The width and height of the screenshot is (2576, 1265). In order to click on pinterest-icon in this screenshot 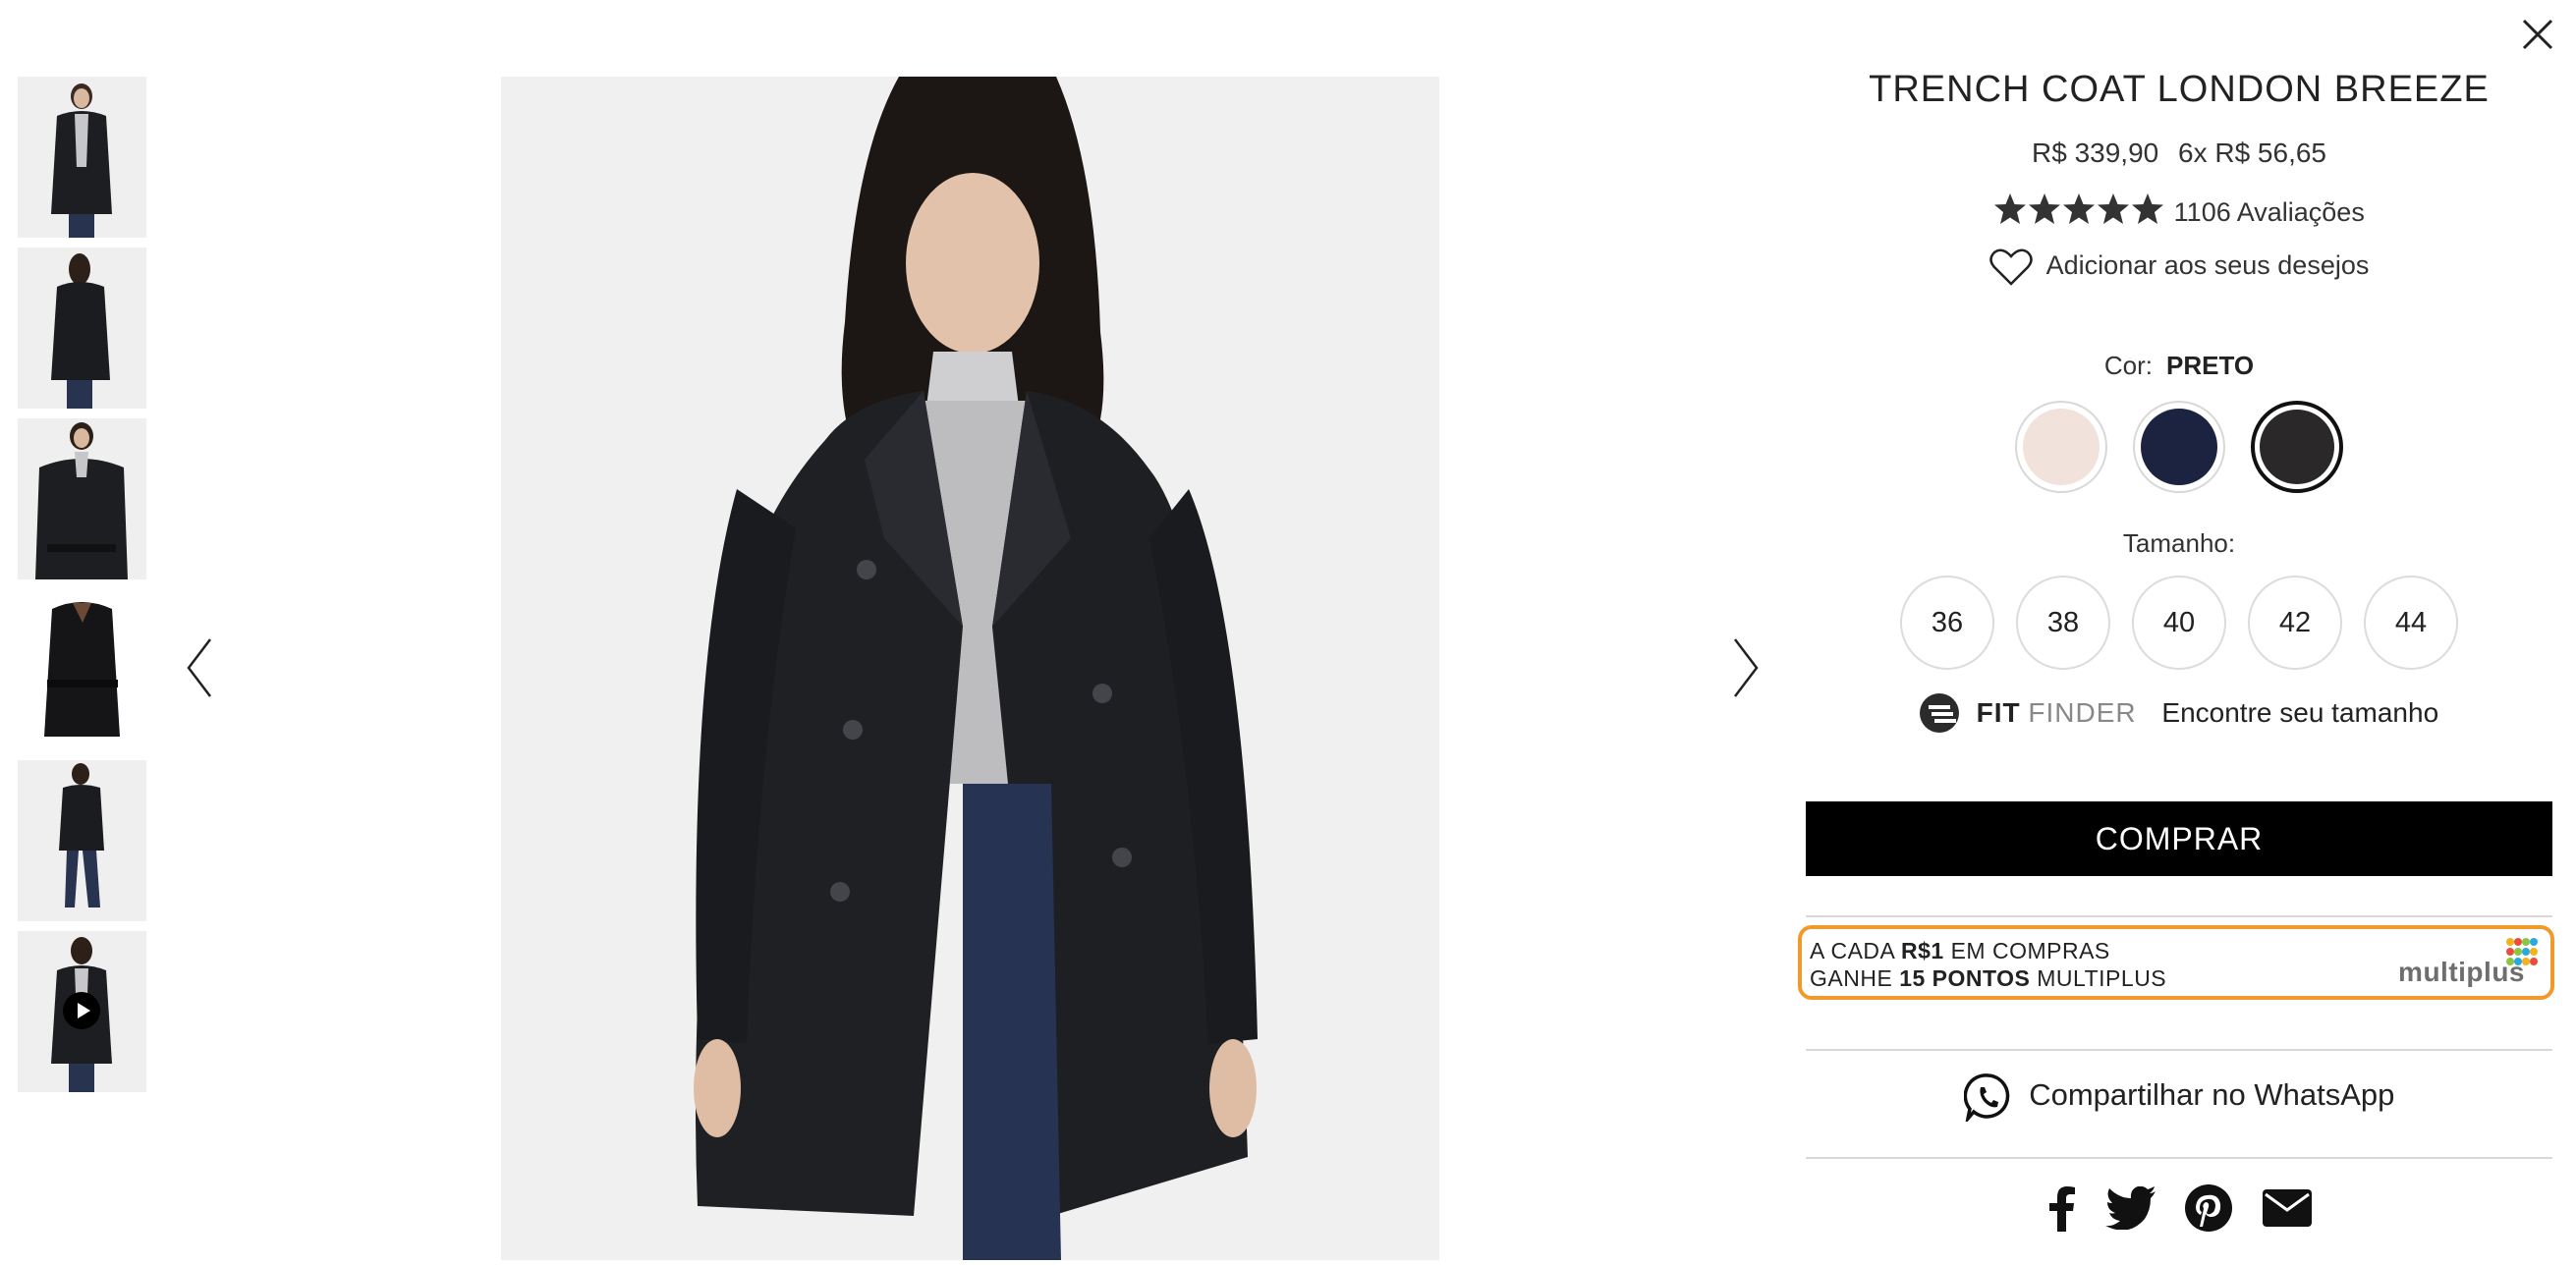, I will do `click(2208, 1210)`.